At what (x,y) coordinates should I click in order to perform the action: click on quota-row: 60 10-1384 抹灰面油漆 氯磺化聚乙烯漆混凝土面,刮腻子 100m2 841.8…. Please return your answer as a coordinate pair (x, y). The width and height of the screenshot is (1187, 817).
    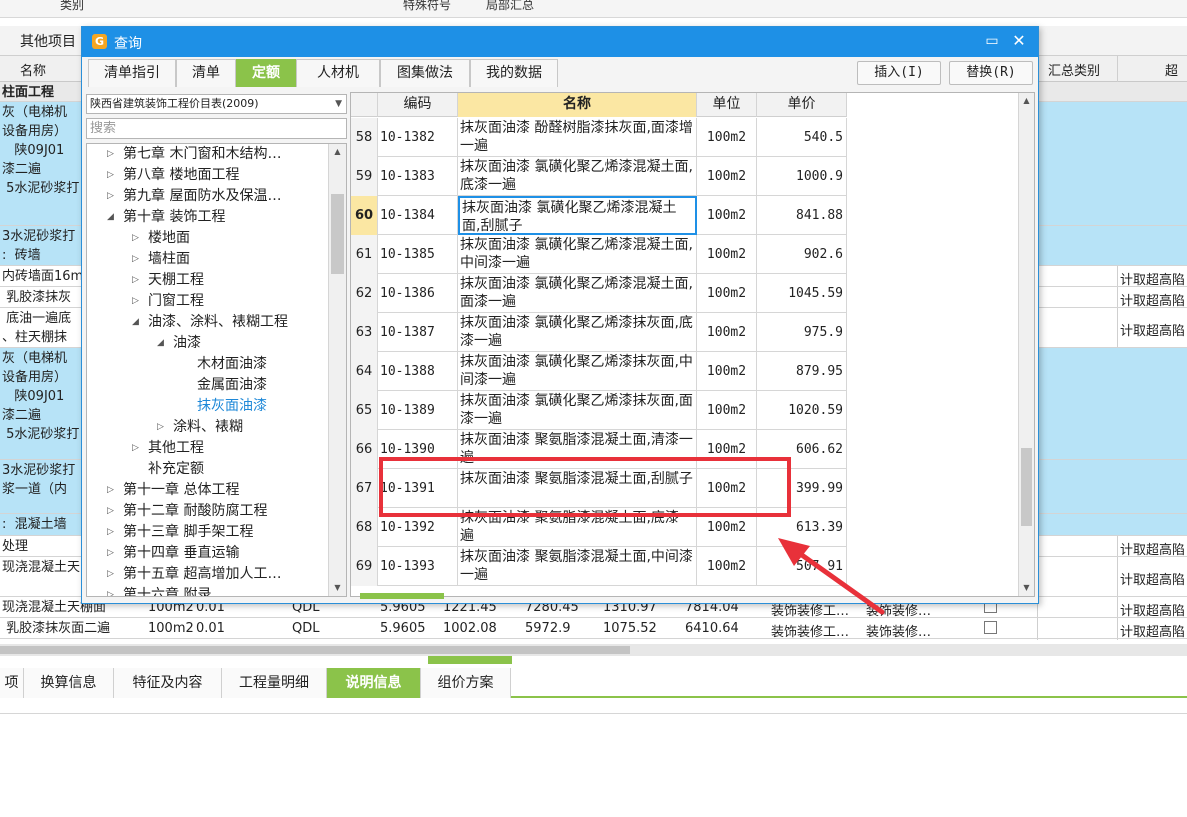
    Looking at the image, I should click on (599, 215).